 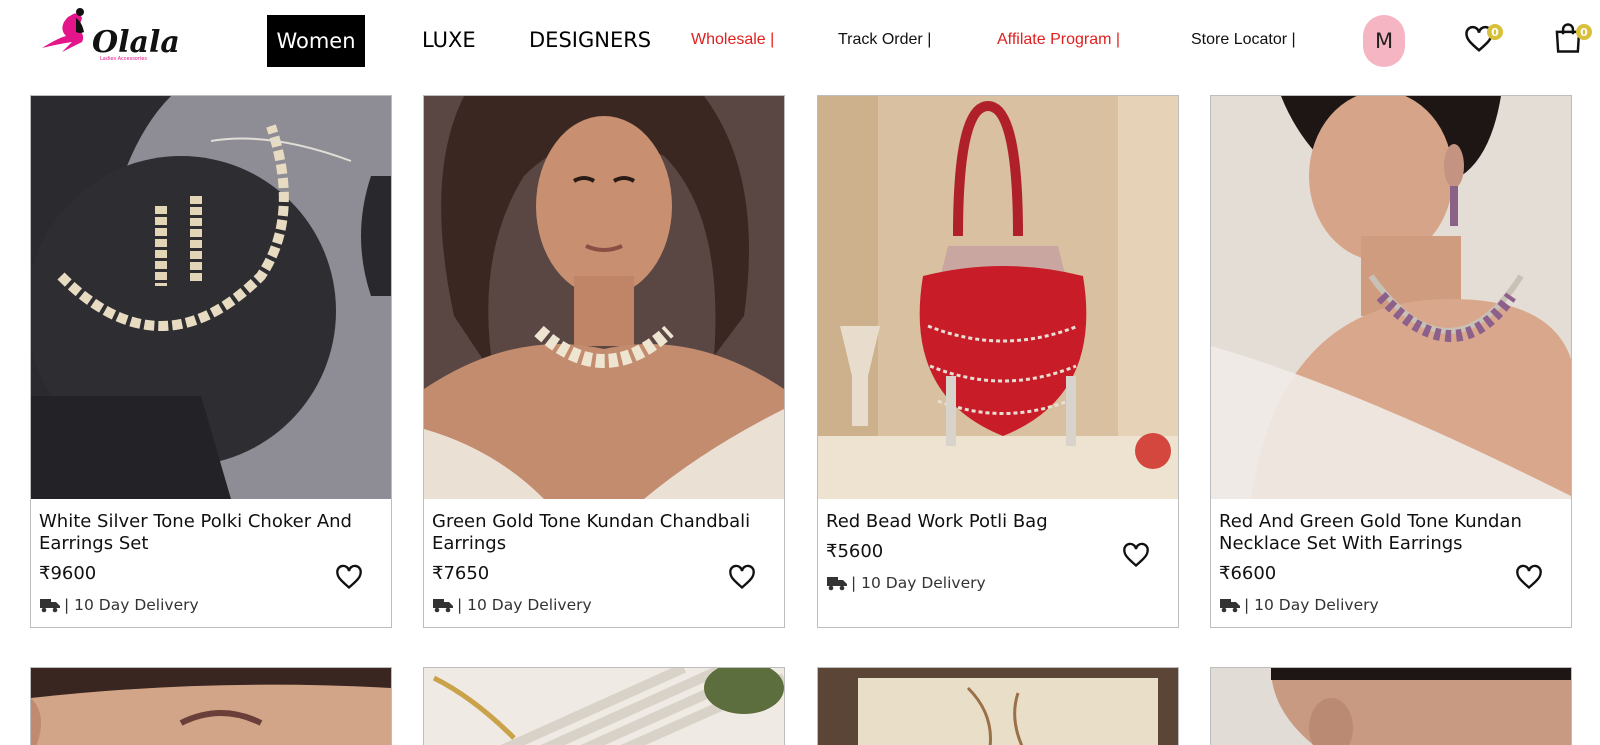 What do you see at coordinates (732, 40) in the screenshot?
I see `nav-wholesale: Wholesale |` at bounding box center [732, 40].